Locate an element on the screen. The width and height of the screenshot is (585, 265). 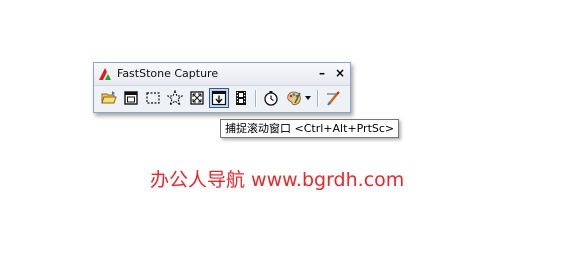
palette-icon is located at coordinates (293, 98).